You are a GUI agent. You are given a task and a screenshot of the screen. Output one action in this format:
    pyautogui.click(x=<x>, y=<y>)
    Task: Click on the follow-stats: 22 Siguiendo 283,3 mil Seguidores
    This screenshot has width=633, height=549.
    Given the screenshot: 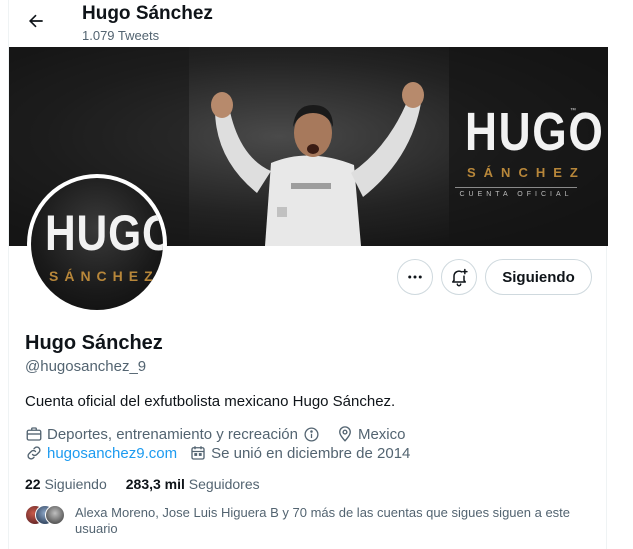 What is the action you would take?
    pyautogui.click(x=152, y=484)
    